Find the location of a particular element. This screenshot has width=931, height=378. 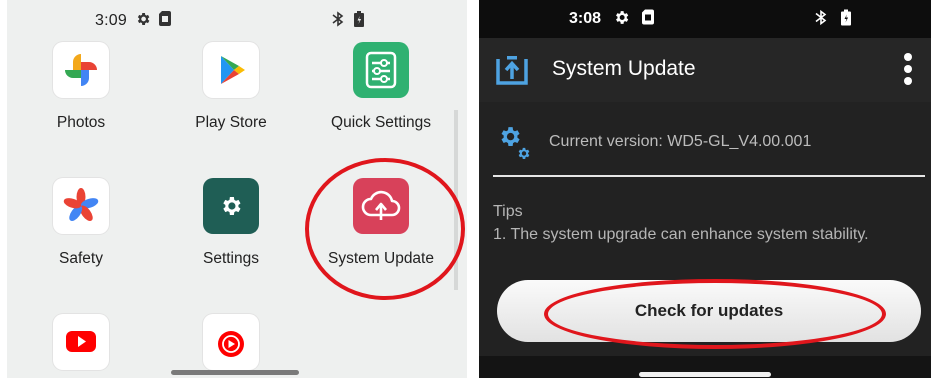

tips-heading: Tips is located at coordinates (508, 211).